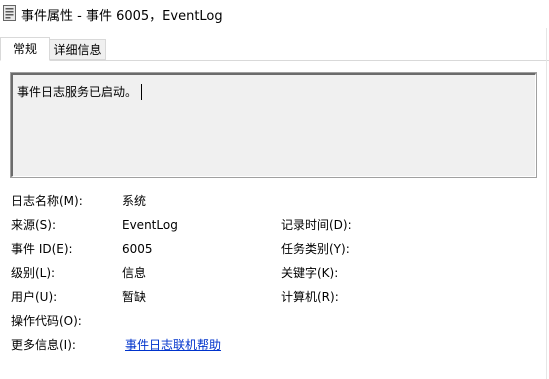 This screenshot has width=549, height=379. Describe the element at coordinates (546, 203) in the screenshot. I see `window-right-edge` at that location.